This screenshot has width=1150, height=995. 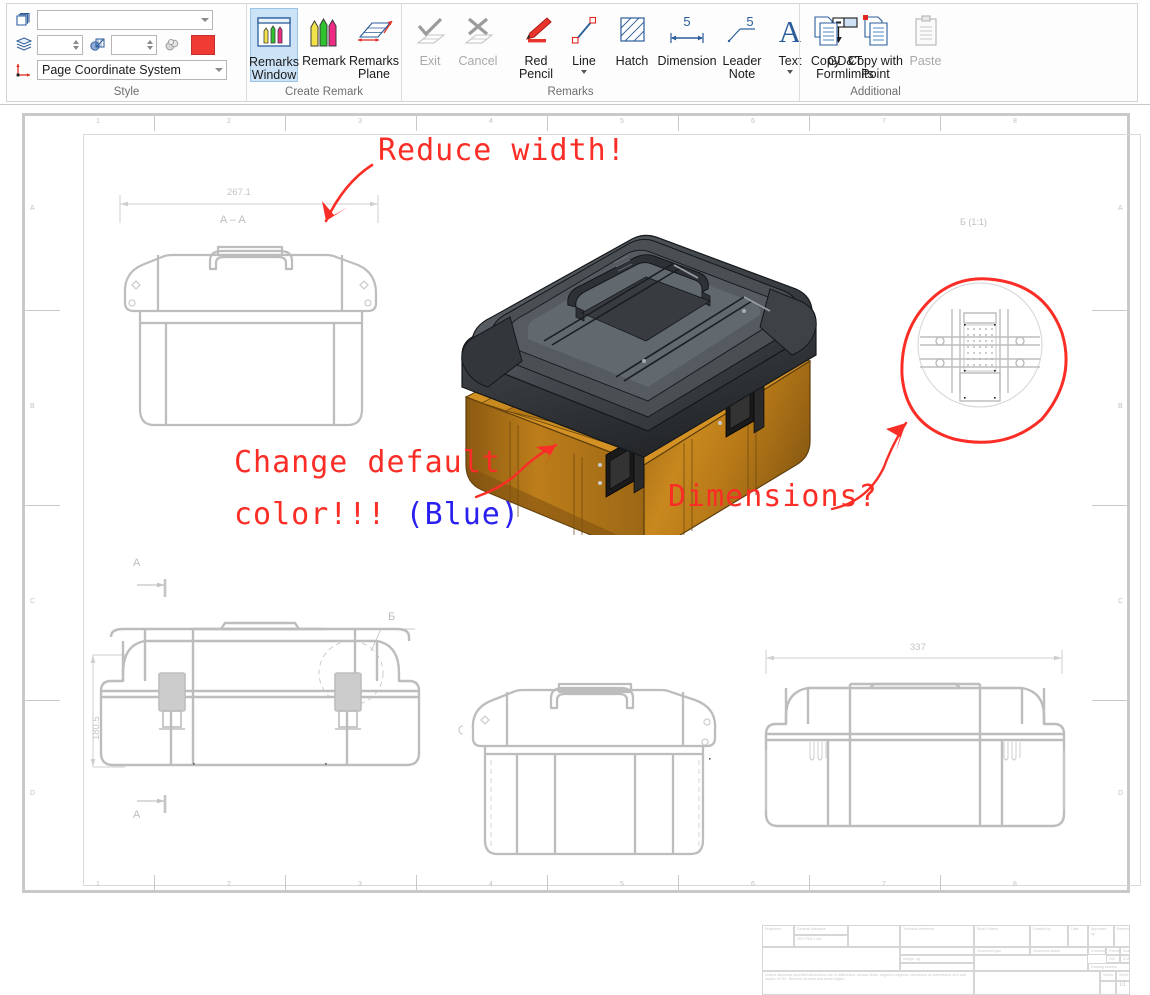 What do you see at coordinates (742, 32) in the screenshot?
I see `leader-note-icon: 5` at bounding box center [742, 32].